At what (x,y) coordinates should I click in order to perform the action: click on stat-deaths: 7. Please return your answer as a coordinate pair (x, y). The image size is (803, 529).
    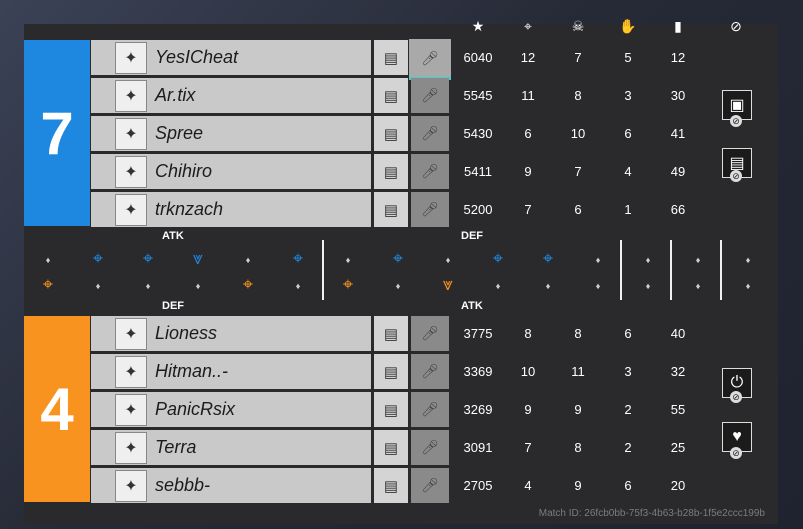
    Looking at the image, I should click on (578, 171).